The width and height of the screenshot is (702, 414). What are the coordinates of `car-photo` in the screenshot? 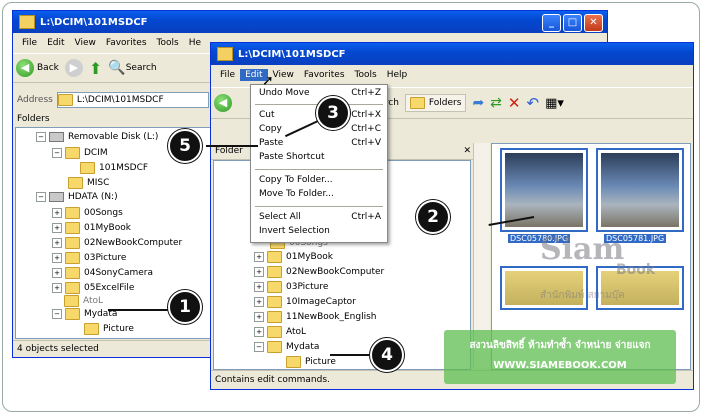 It's located at (544, 190).